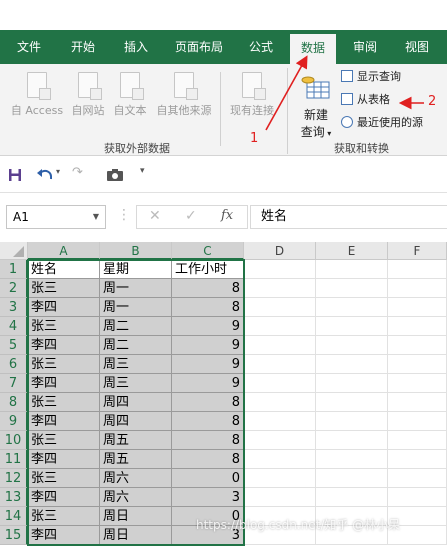 The image size is (447, 547). Describe the element at coordinates (208, 251) in the screenshot. I see `column-header-c: C` at that location.